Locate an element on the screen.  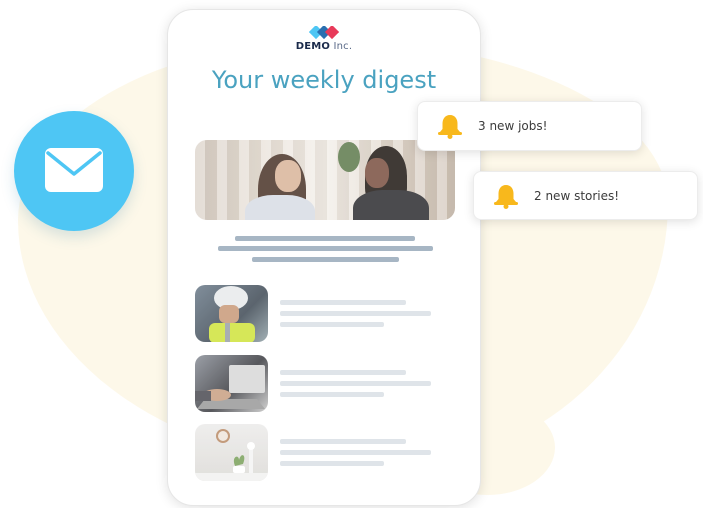
envelope-icon is located at coordinates (74, 170).